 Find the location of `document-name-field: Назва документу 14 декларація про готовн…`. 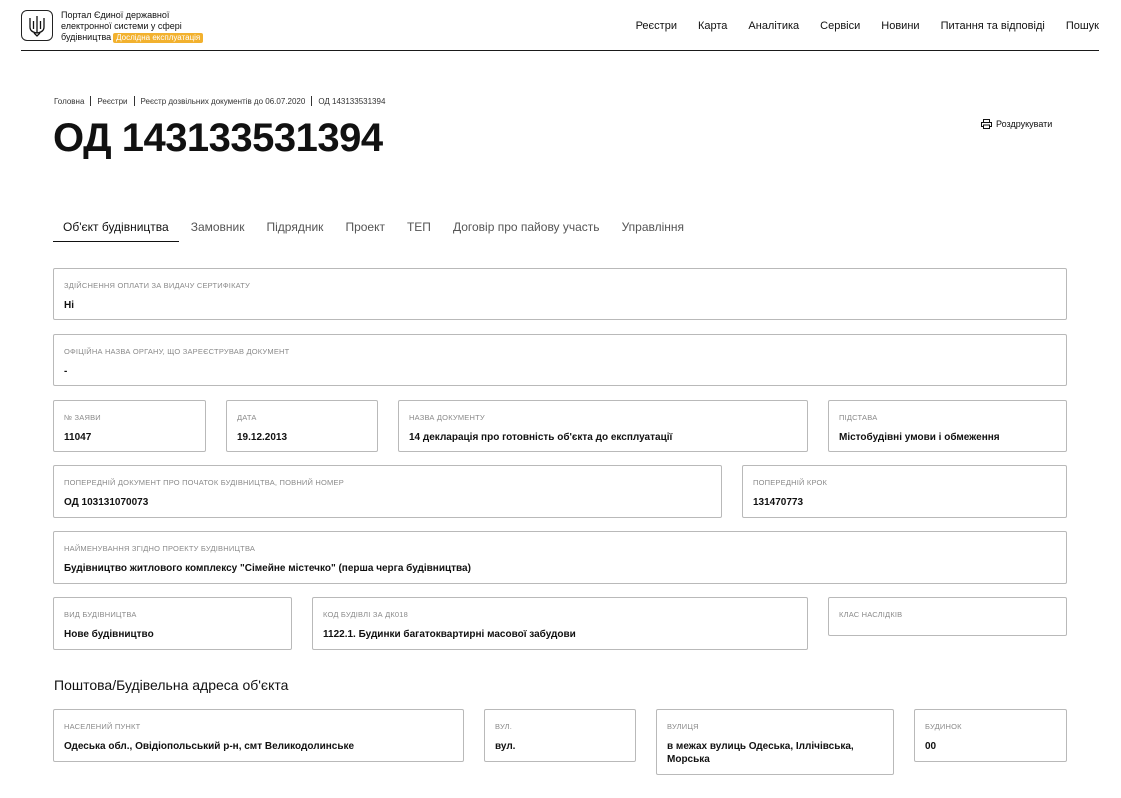

document-name-field: Назва документу 14 декларація про готовн… is located at coordinates (603, 426).